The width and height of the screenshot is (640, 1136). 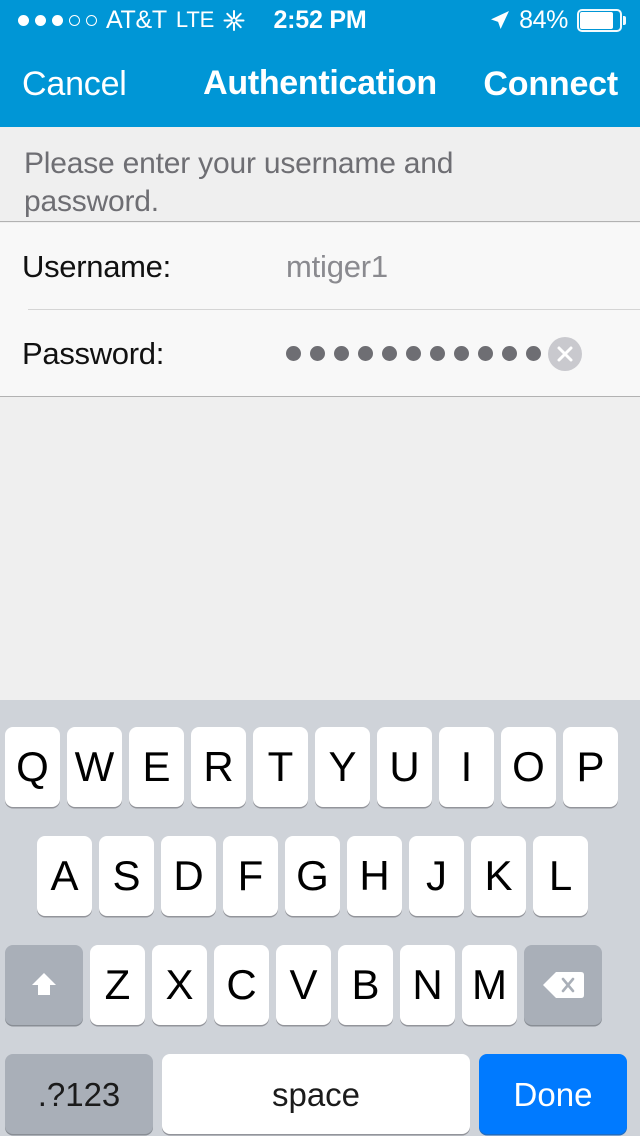 I want to click on key-z: Z, so click(x=117, y=985).